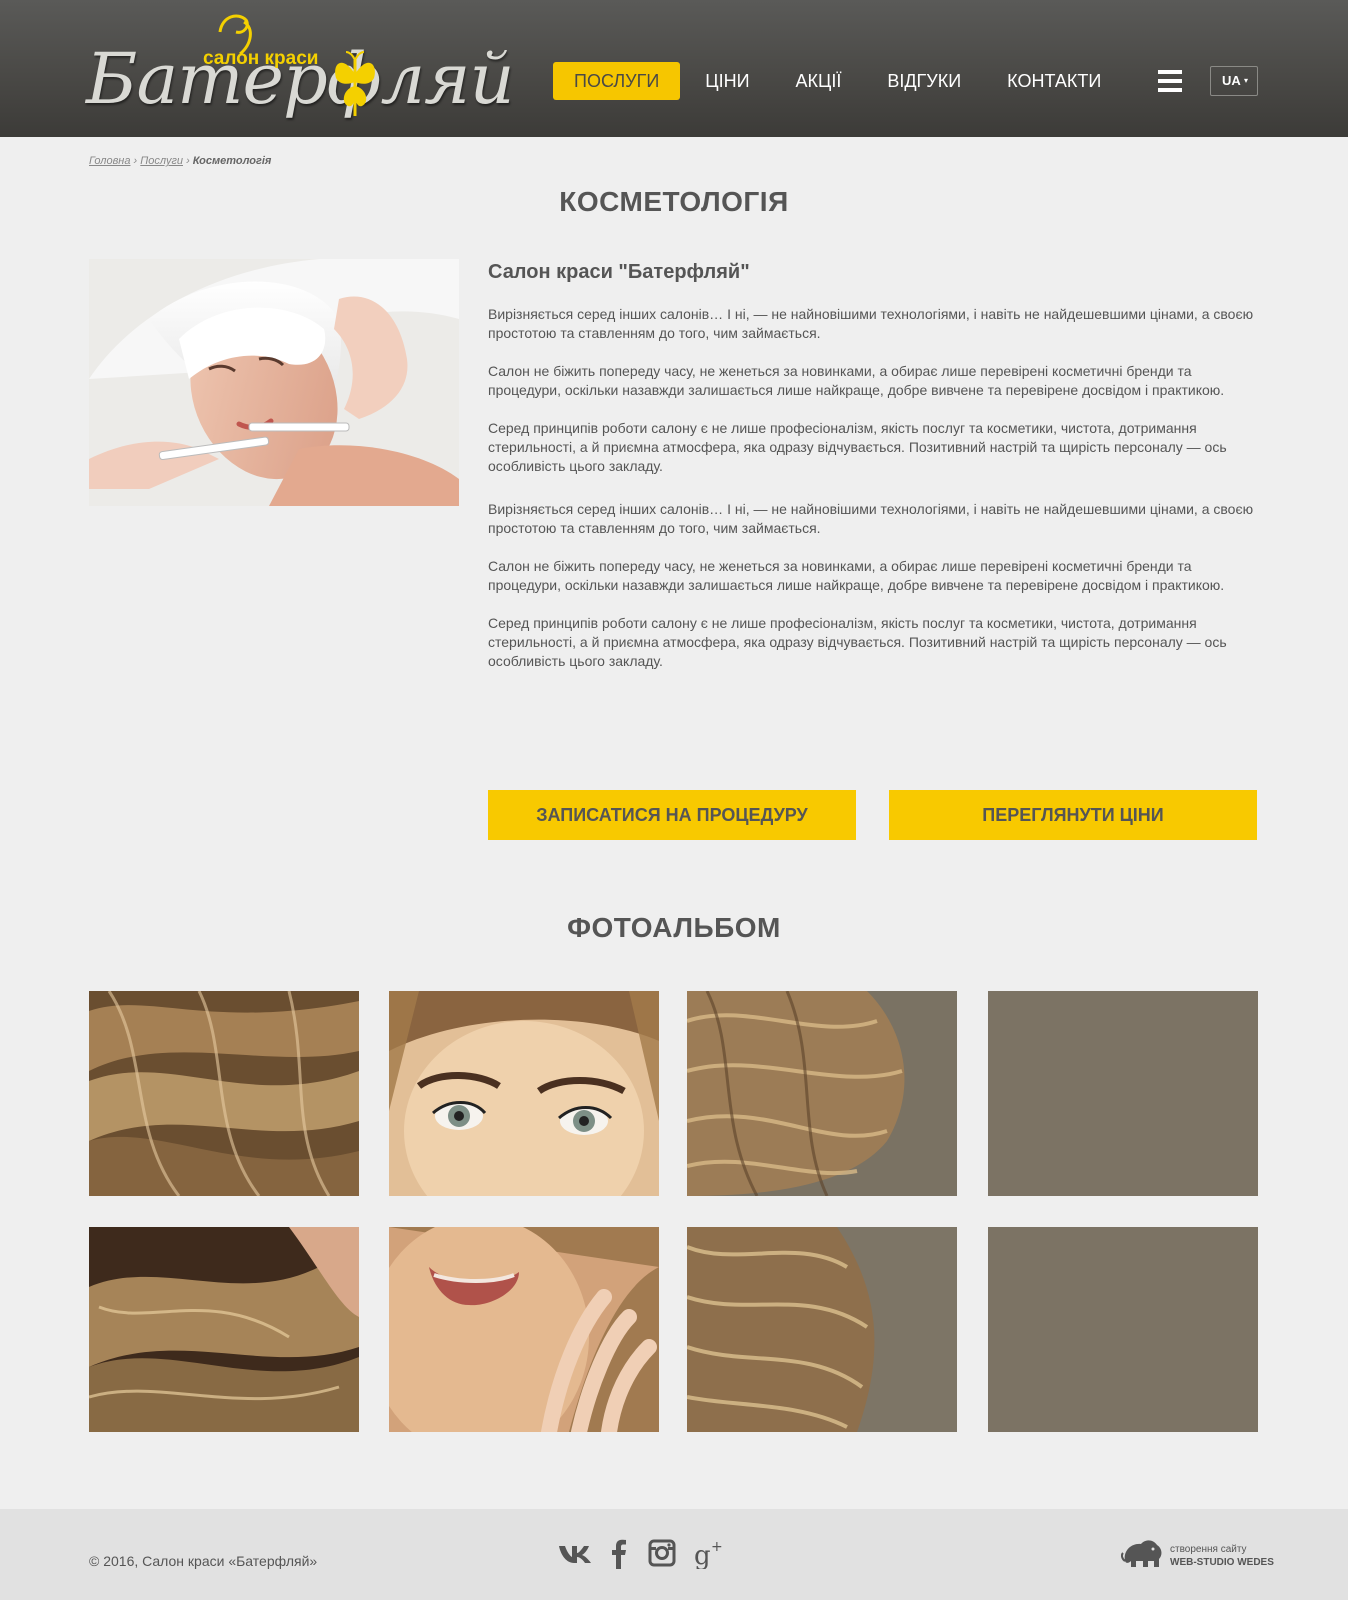 This screenshot has width=1348, height=1600. I want to click on studio-name: WEB-STUDIO WEDES, so click(1222, 1562).